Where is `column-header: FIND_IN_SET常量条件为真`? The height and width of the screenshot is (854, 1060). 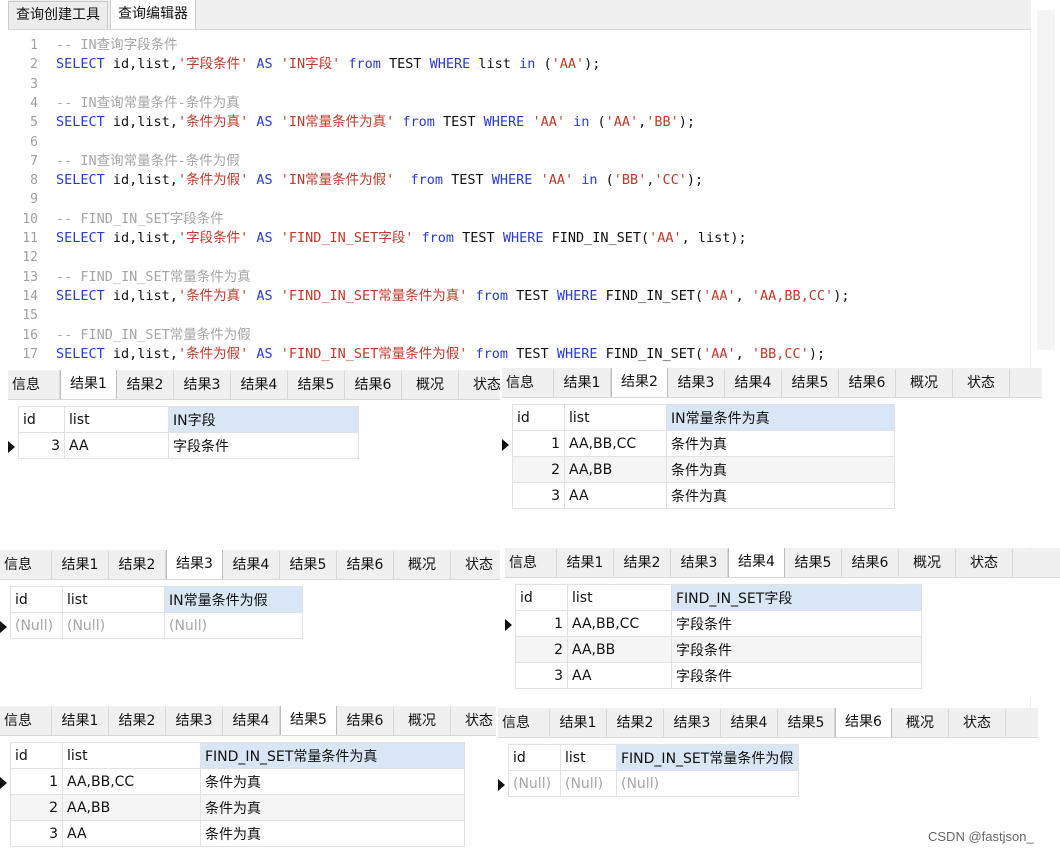
column-header: FIND_IN_SET常量条件为真 is located at coordinates (332, 755).